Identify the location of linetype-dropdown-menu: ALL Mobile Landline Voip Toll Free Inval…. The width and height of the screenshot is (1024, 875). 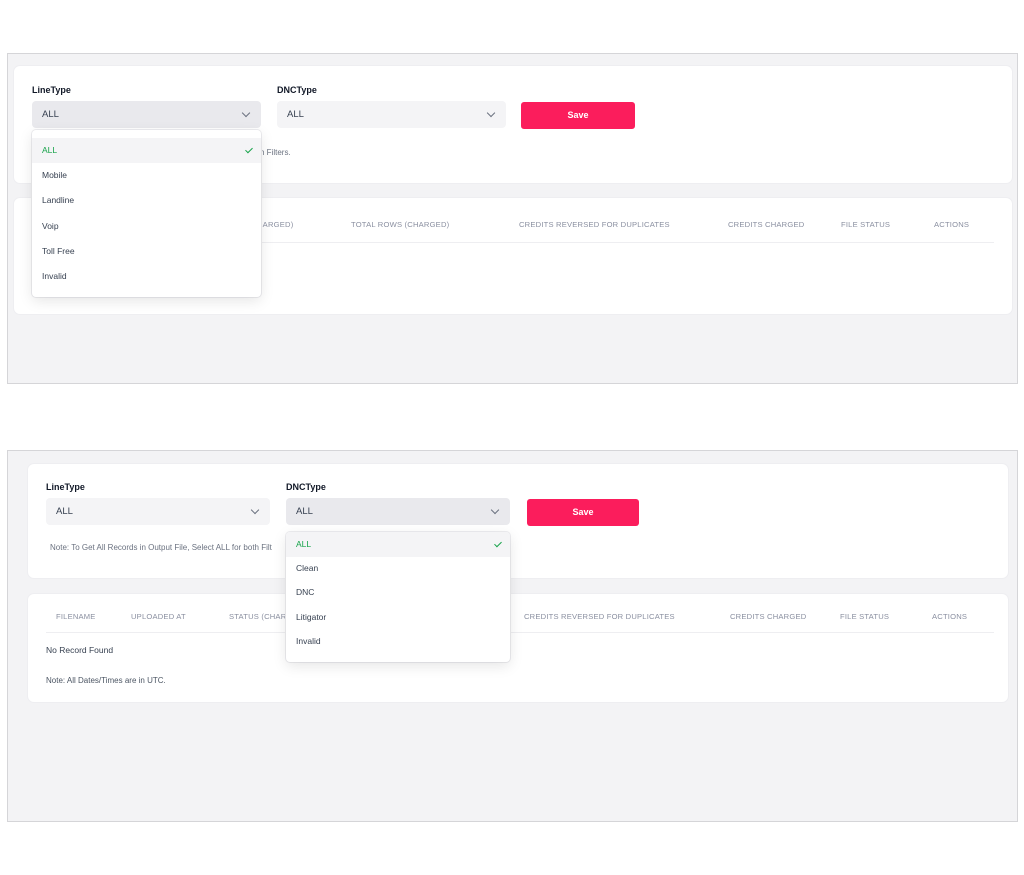
(146, 213).